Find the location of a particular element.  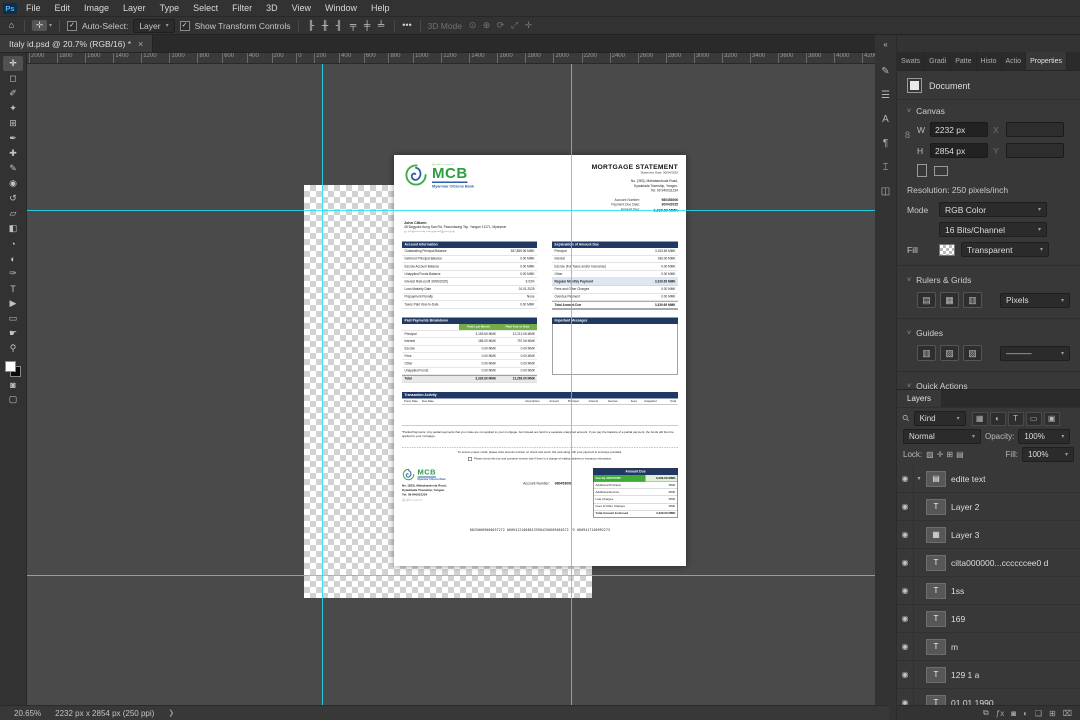

foreground-color-swatch is located at coordinates (10, 366).